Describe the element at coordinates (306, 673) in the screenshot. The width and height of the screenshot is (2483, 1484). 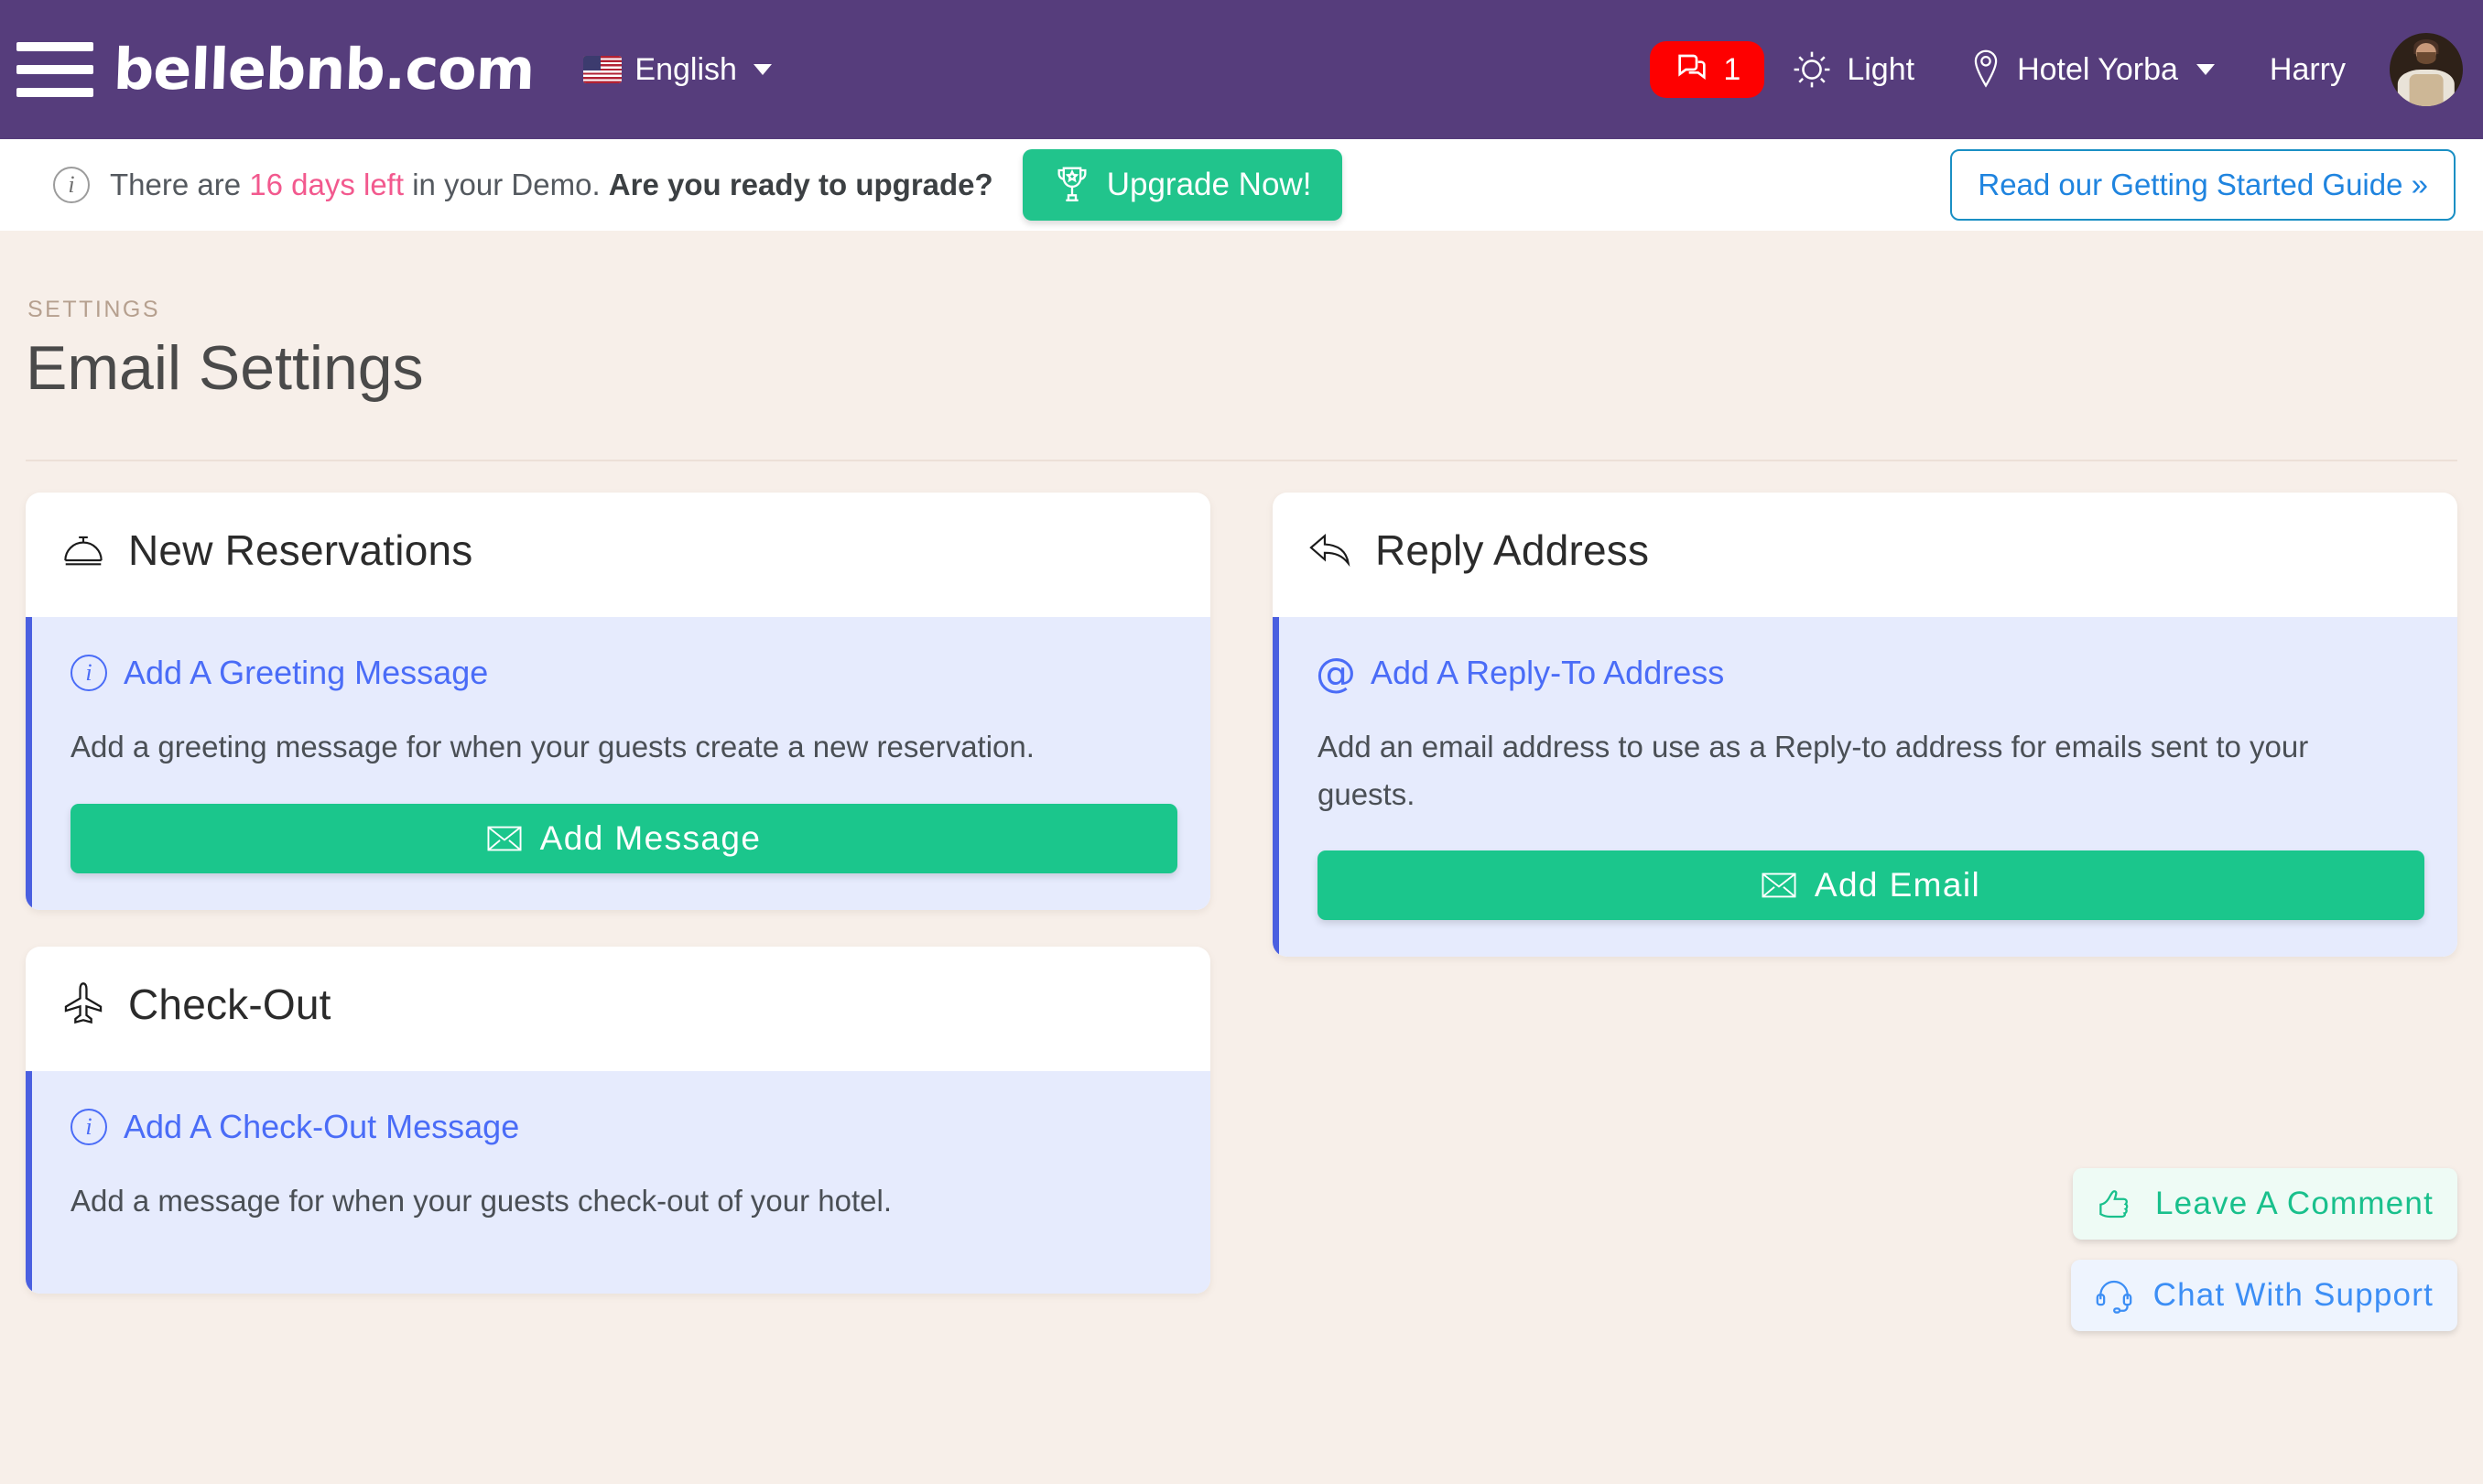
I see `info-heading-label: Add A Greeting Message` at that location.